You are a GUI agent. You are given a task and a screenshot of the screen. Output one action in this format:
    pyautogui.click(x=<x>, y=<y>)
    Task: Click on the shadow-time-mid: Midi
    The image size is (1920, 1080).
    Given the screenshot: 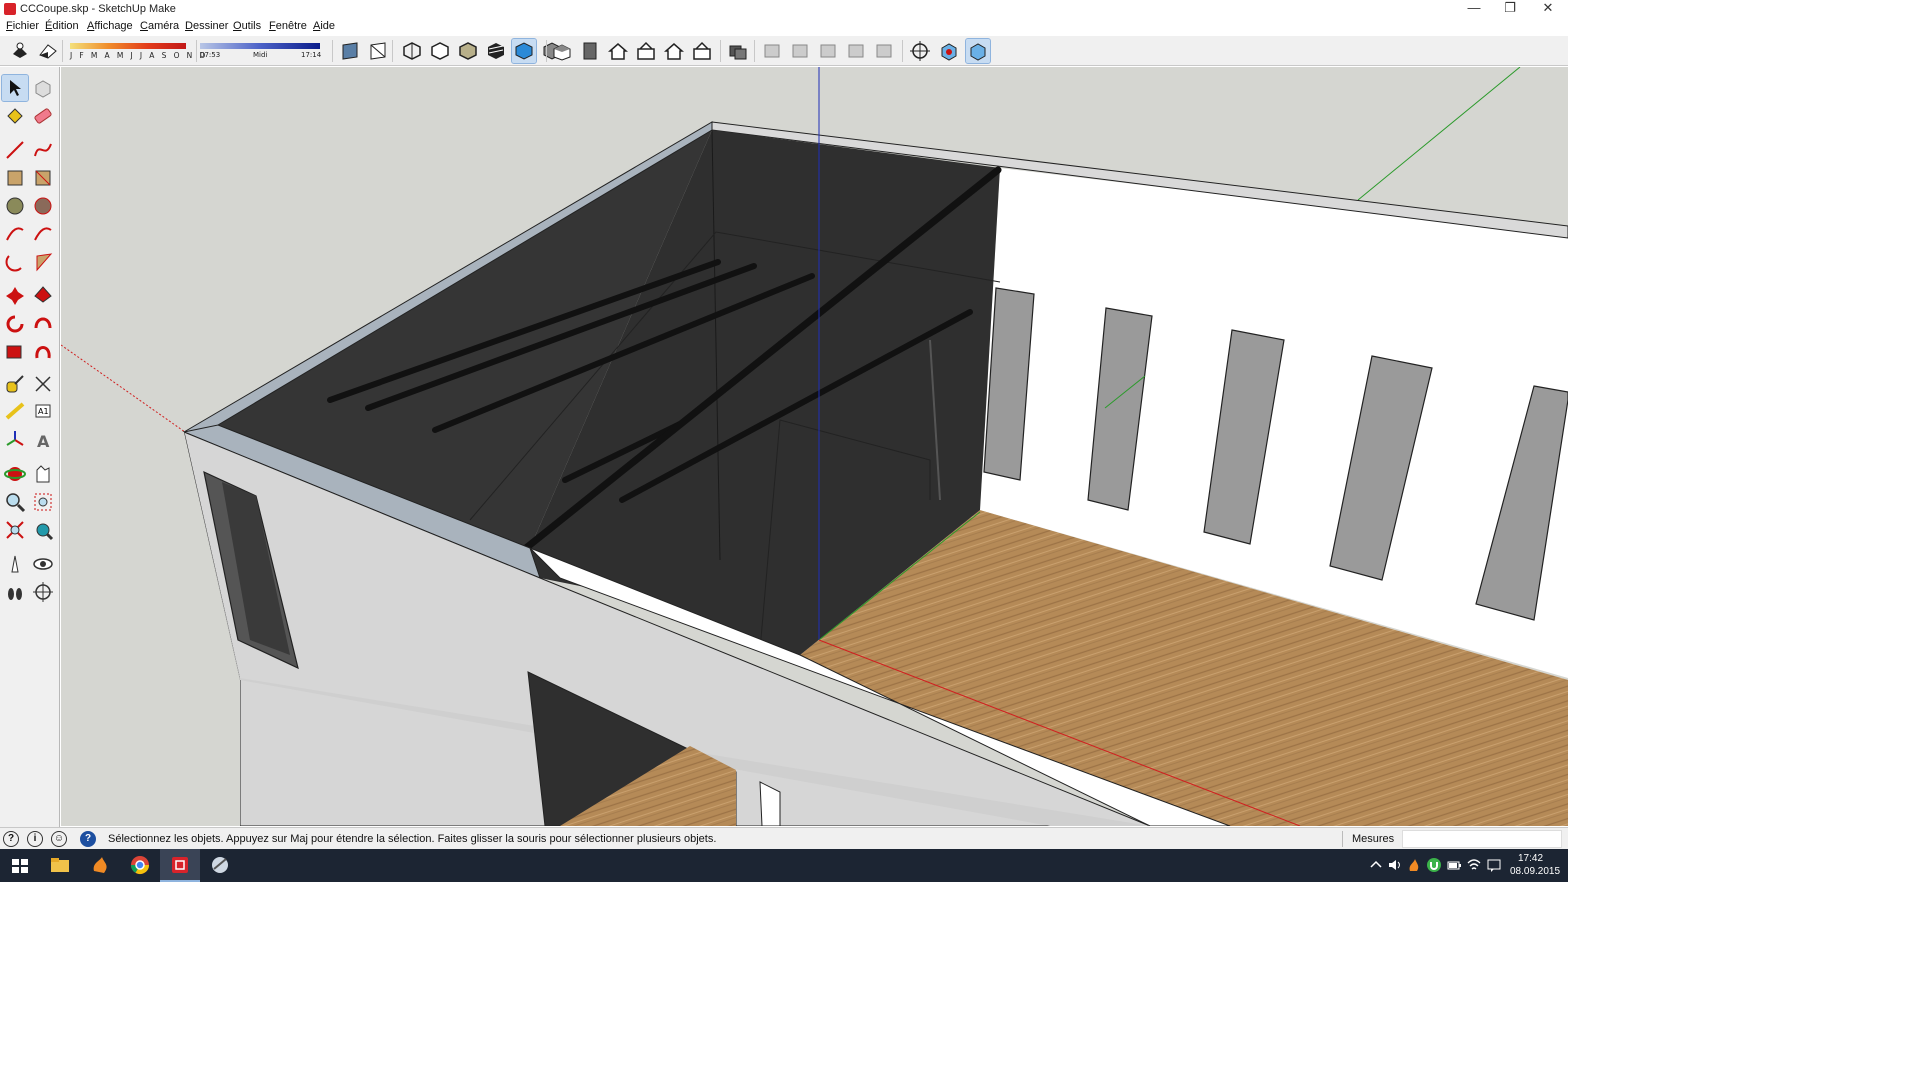 What is the action you would take?
    pyautogui.click(x=260, y=55)
    